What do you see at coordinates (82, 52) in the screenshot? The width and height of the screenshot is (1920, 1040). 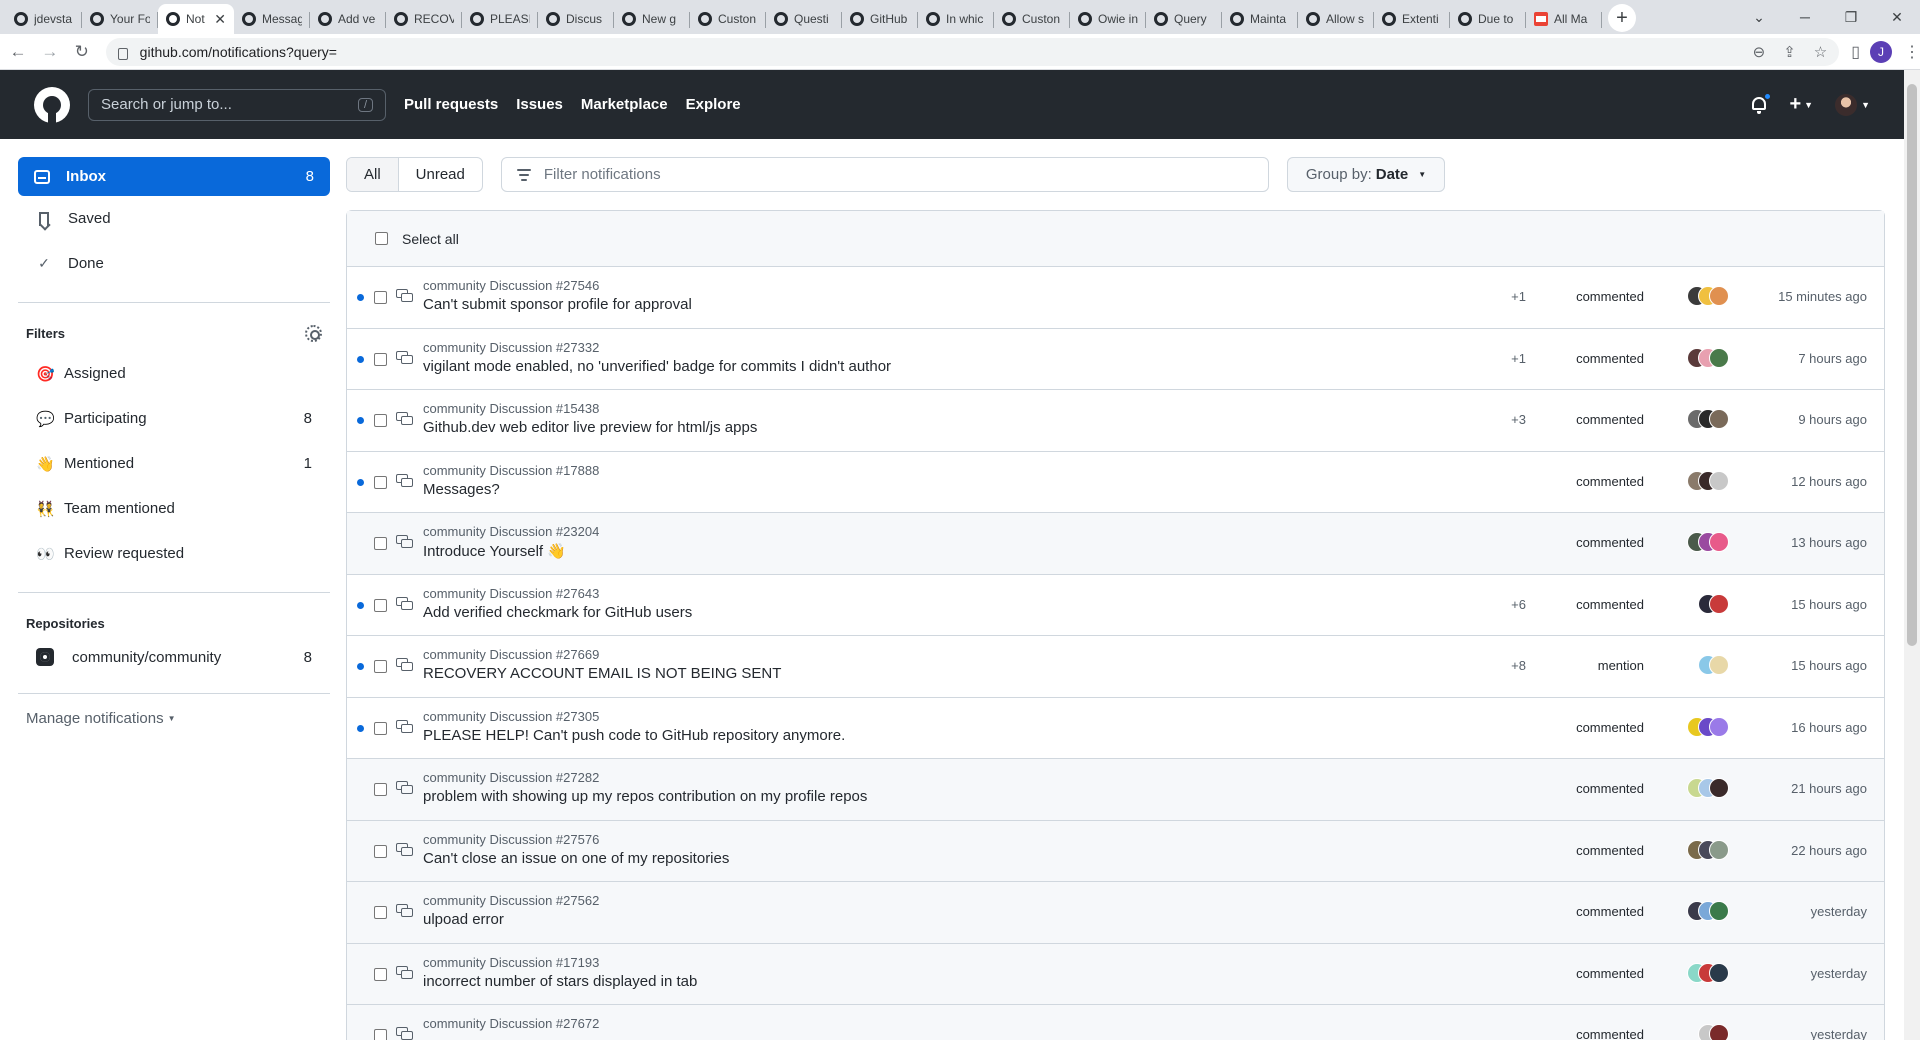 I see `reload-button: ↻` at bounding box center [82, 52].